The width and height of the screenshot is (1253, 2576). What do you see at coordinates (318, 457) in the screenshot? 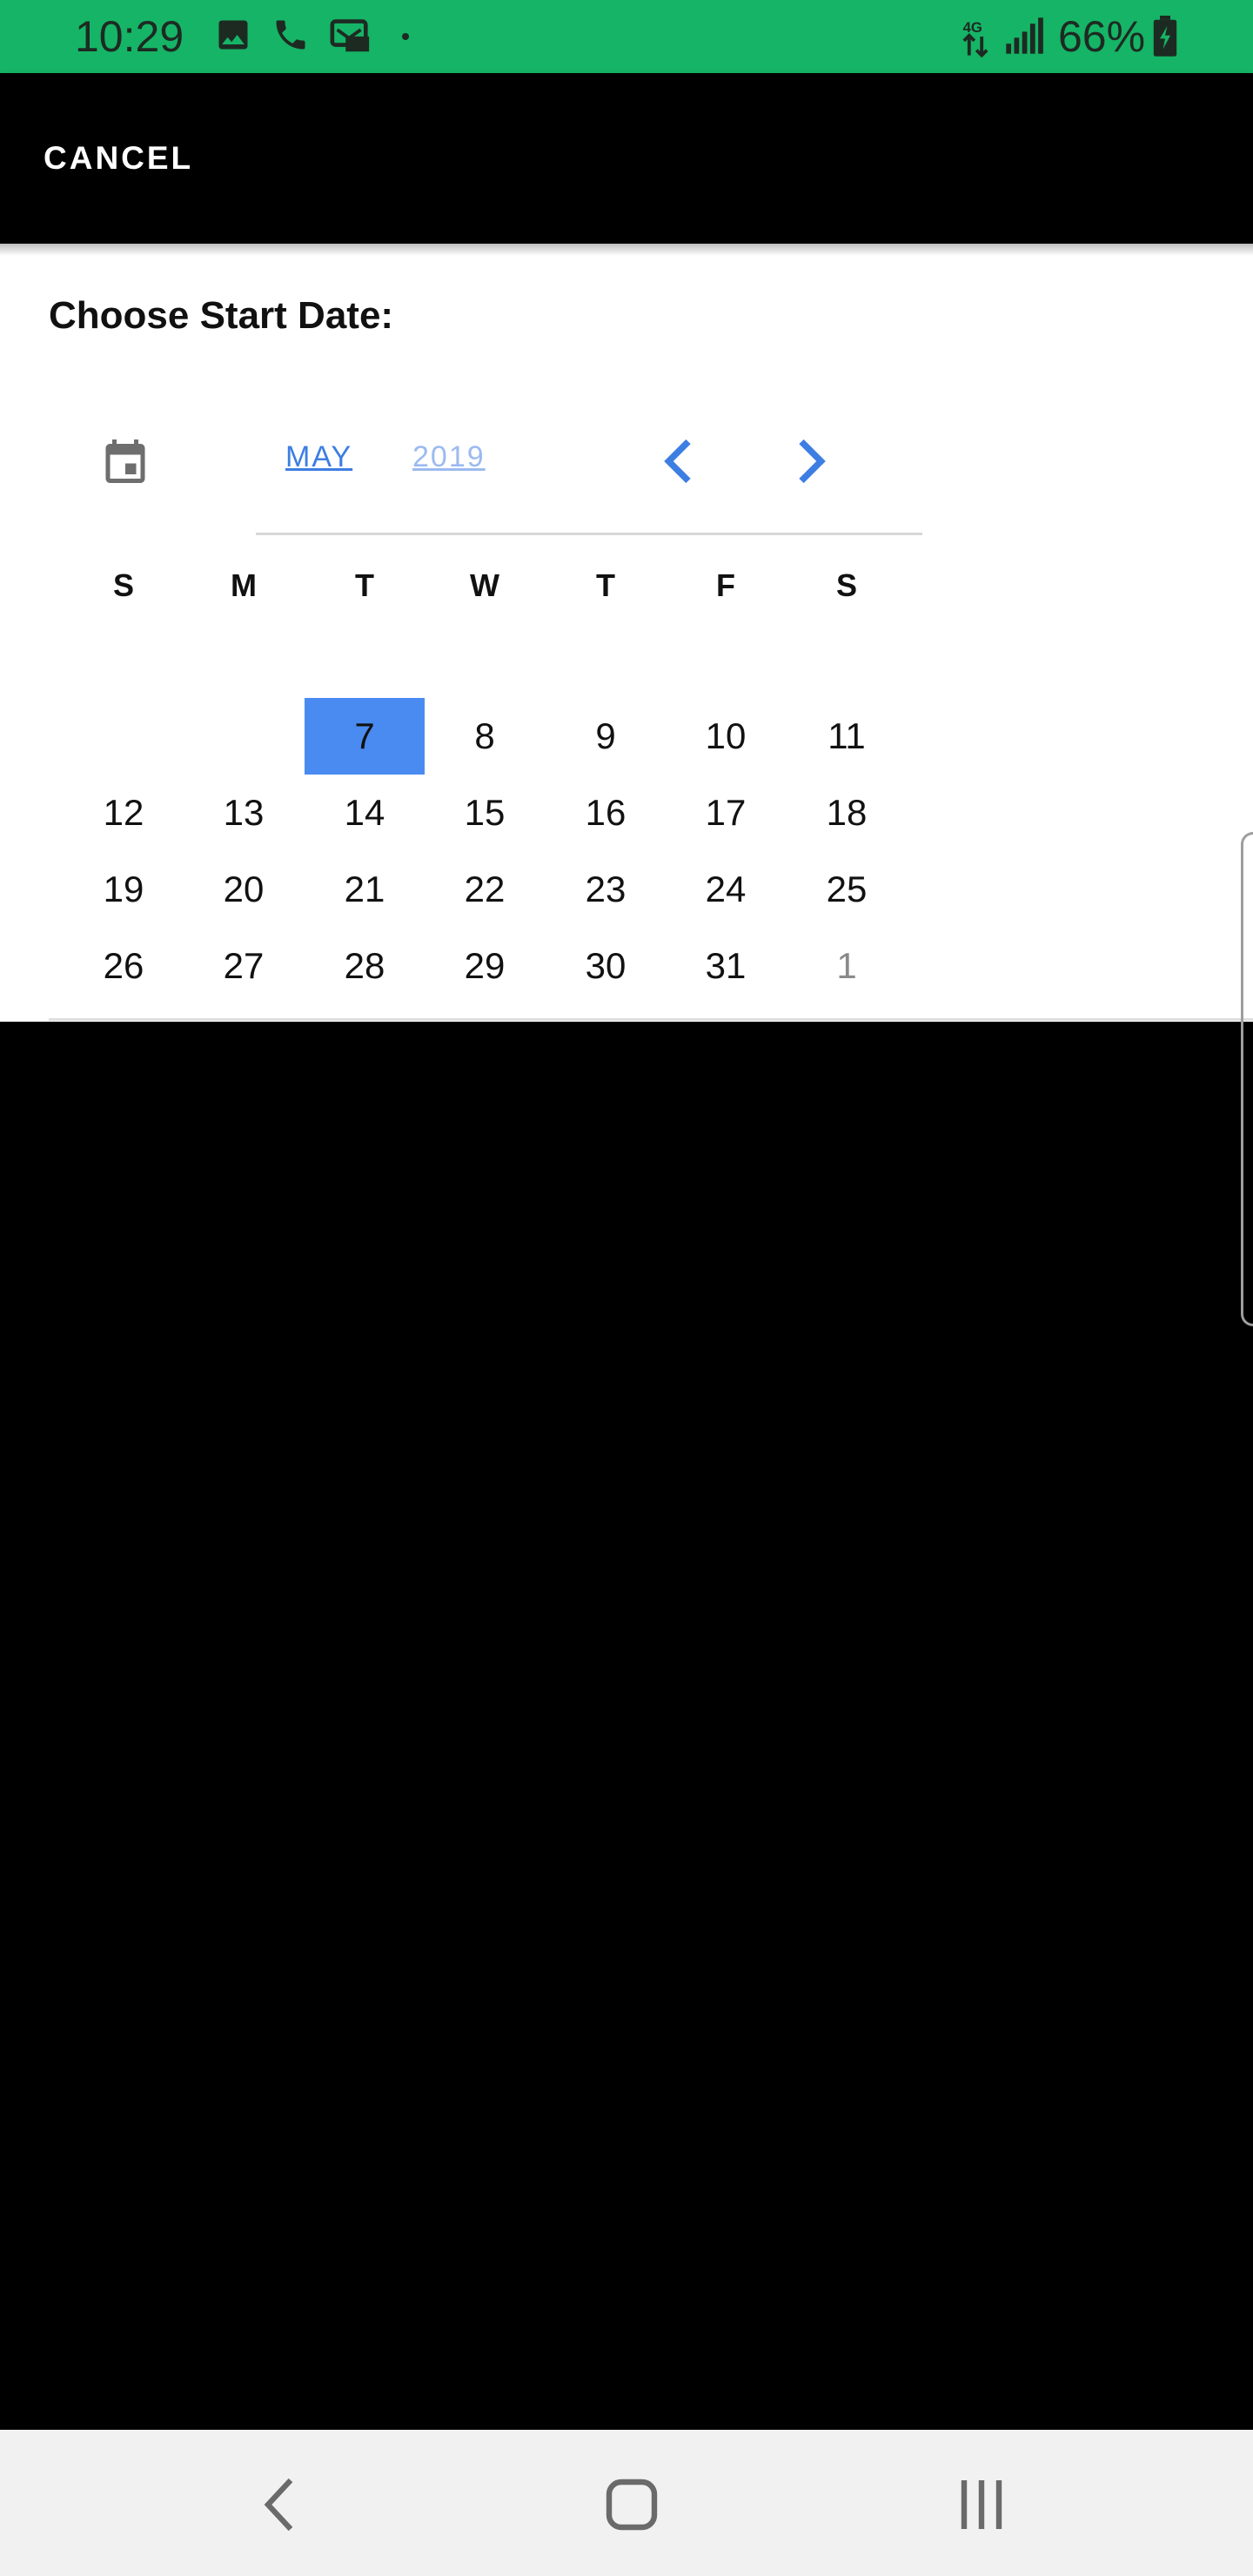
I see `month-selector: MAY` at bounding box center [318, 457].